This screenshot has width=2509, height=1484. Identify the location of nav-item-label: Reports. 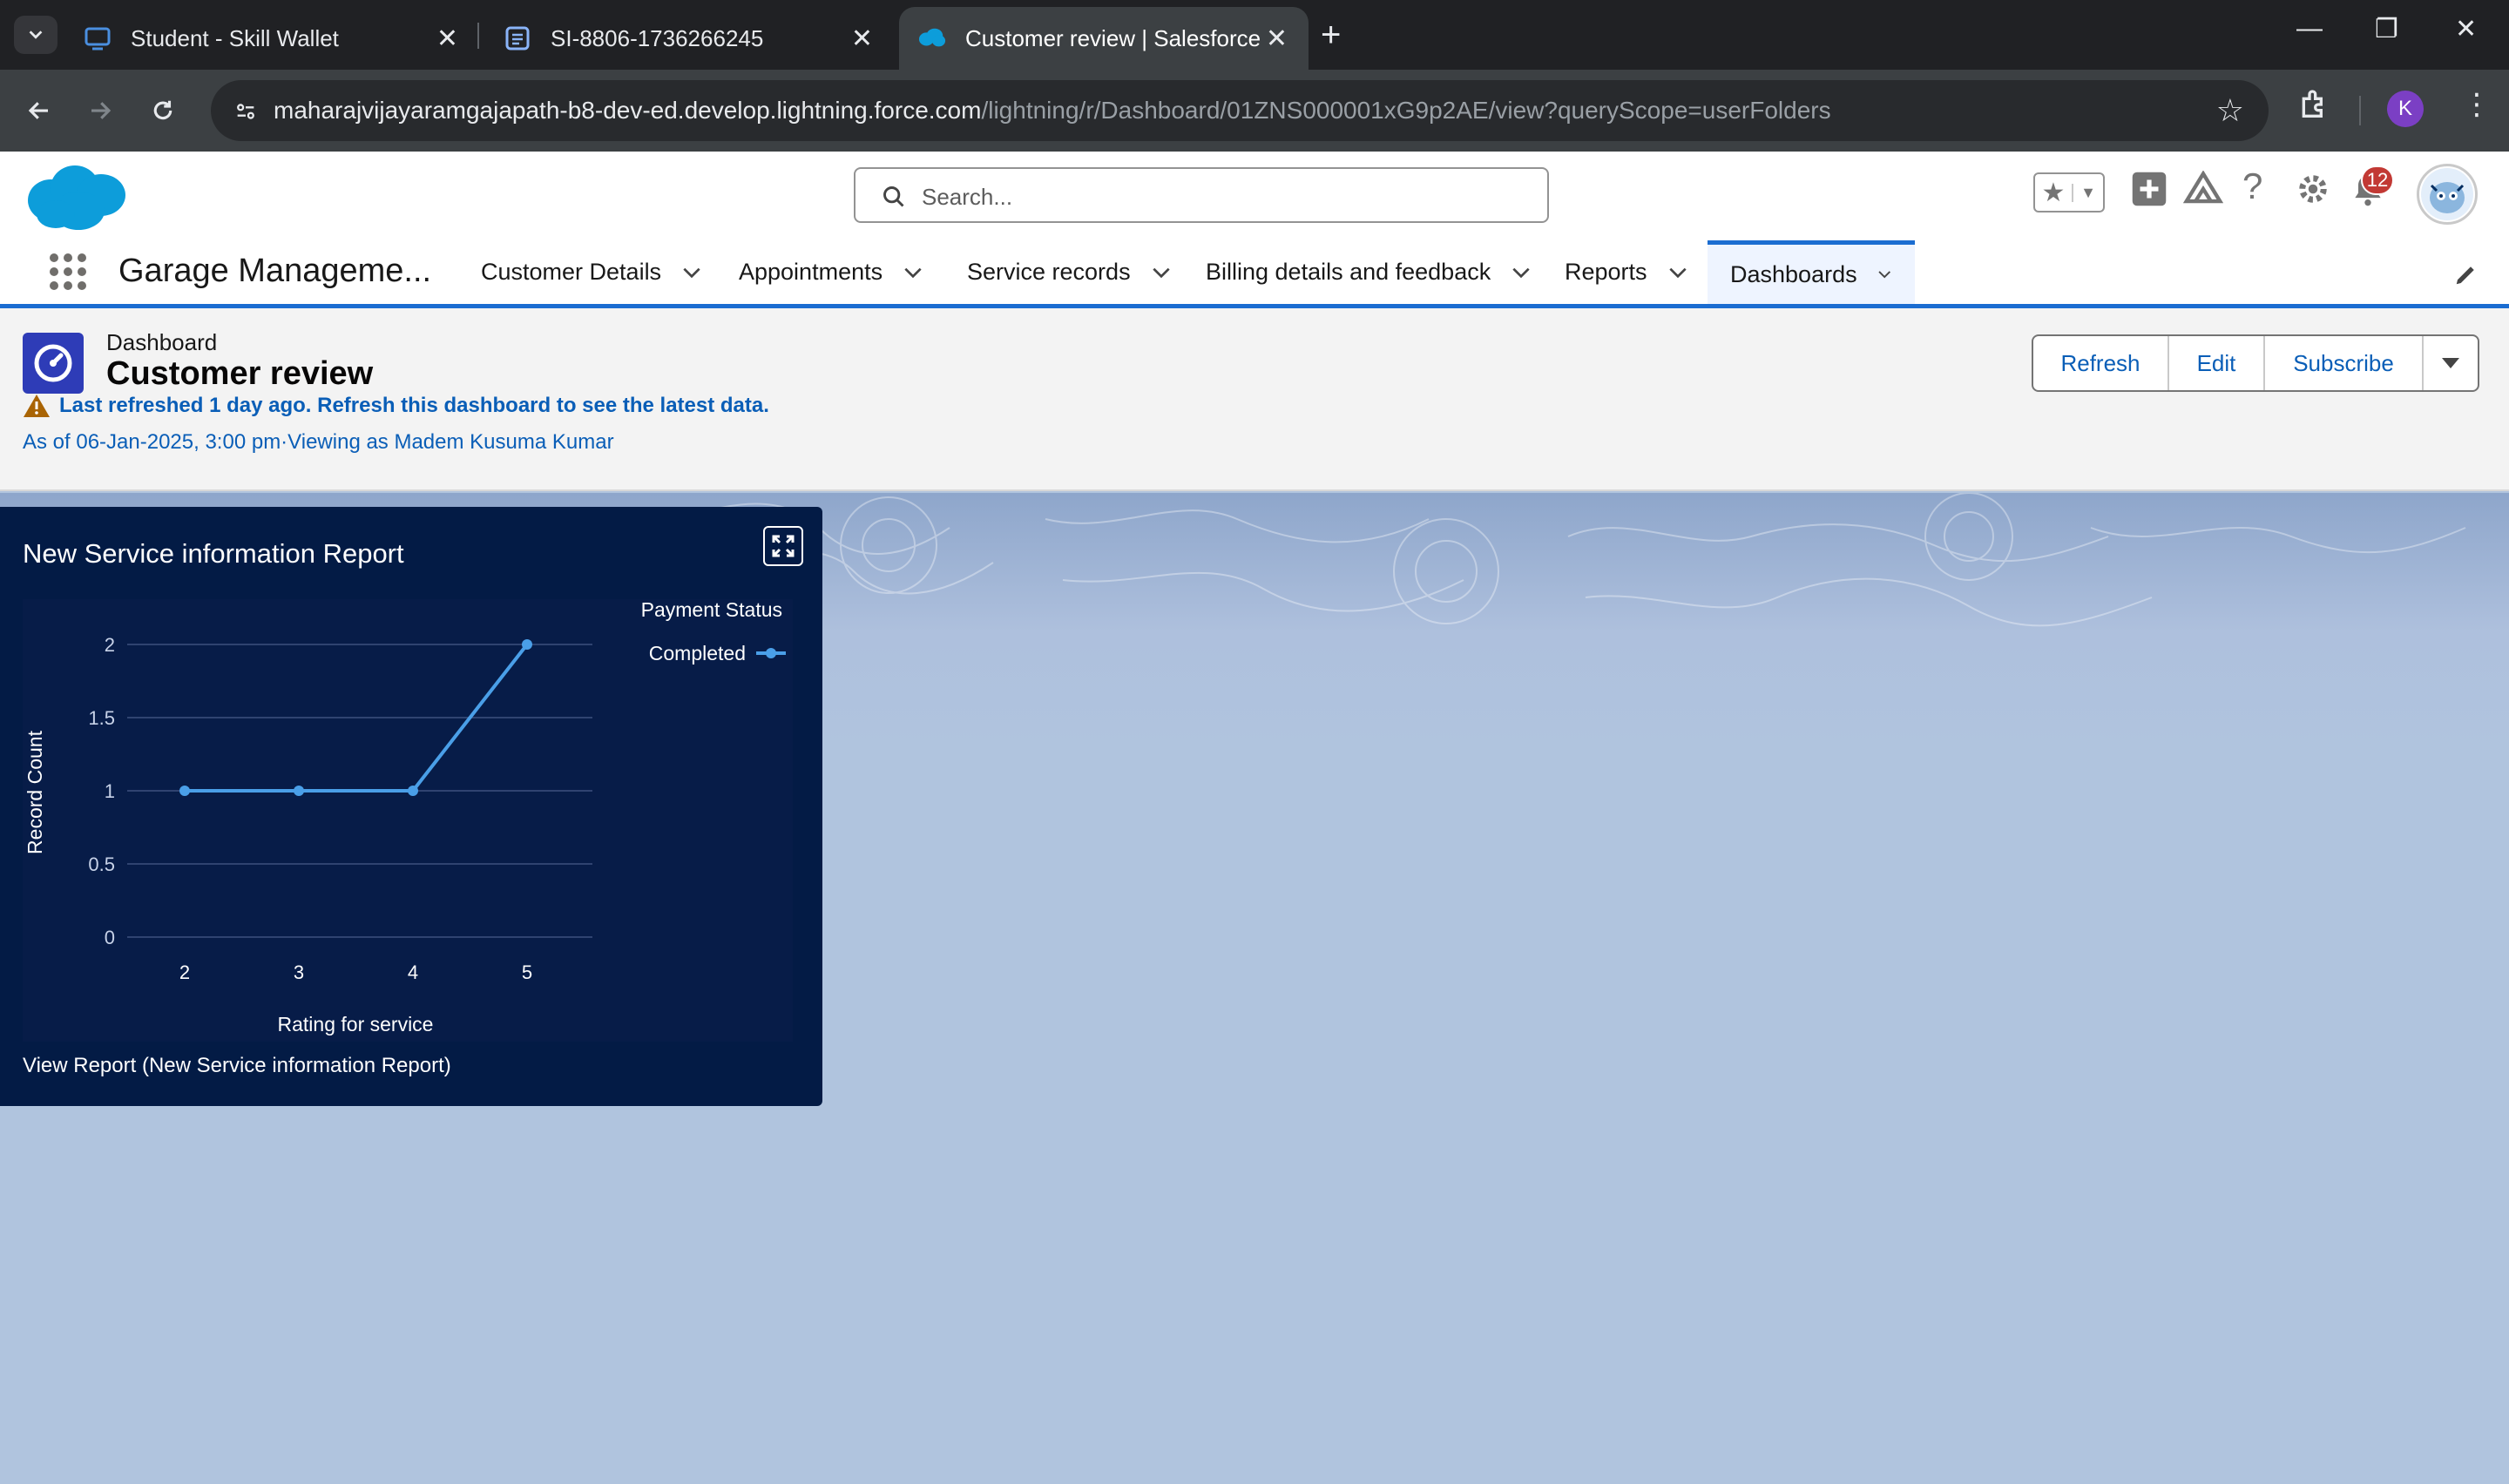
(1606, 272).